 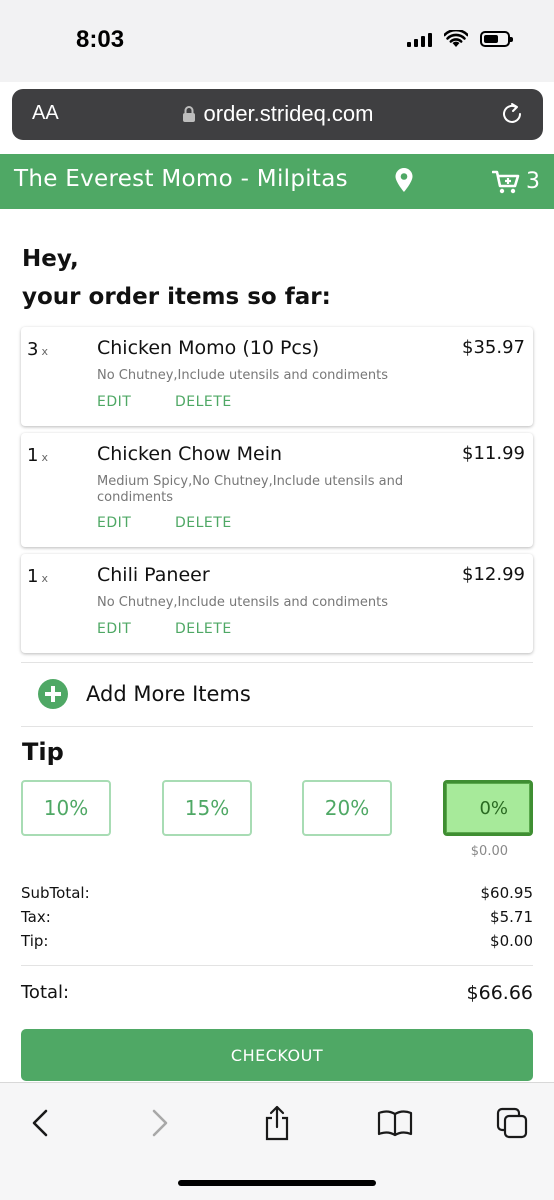 I want to click on item-price: $12.99, so click(x=493, y=574).